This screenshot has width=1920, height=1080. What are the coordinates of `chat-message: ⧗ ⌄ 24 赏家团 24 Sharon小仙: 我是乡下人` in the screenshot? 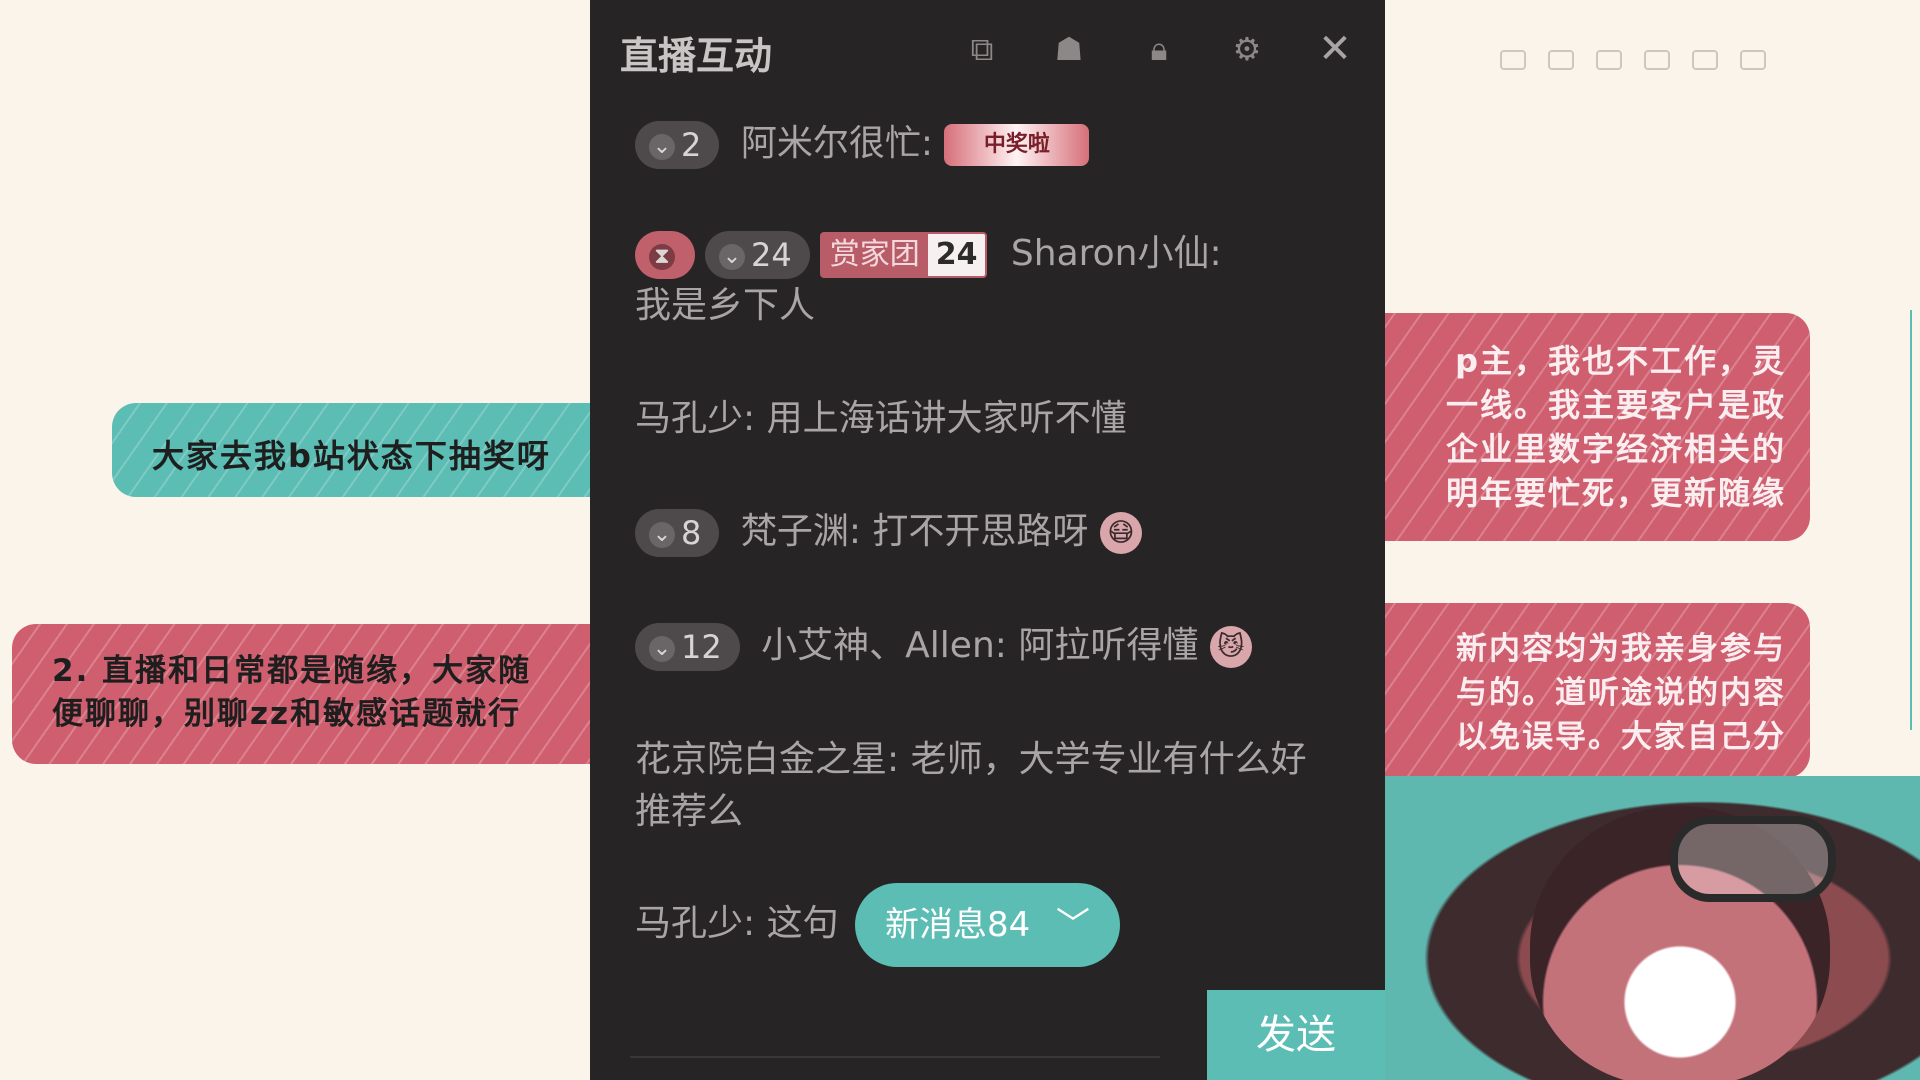 It's located at (985, 280).